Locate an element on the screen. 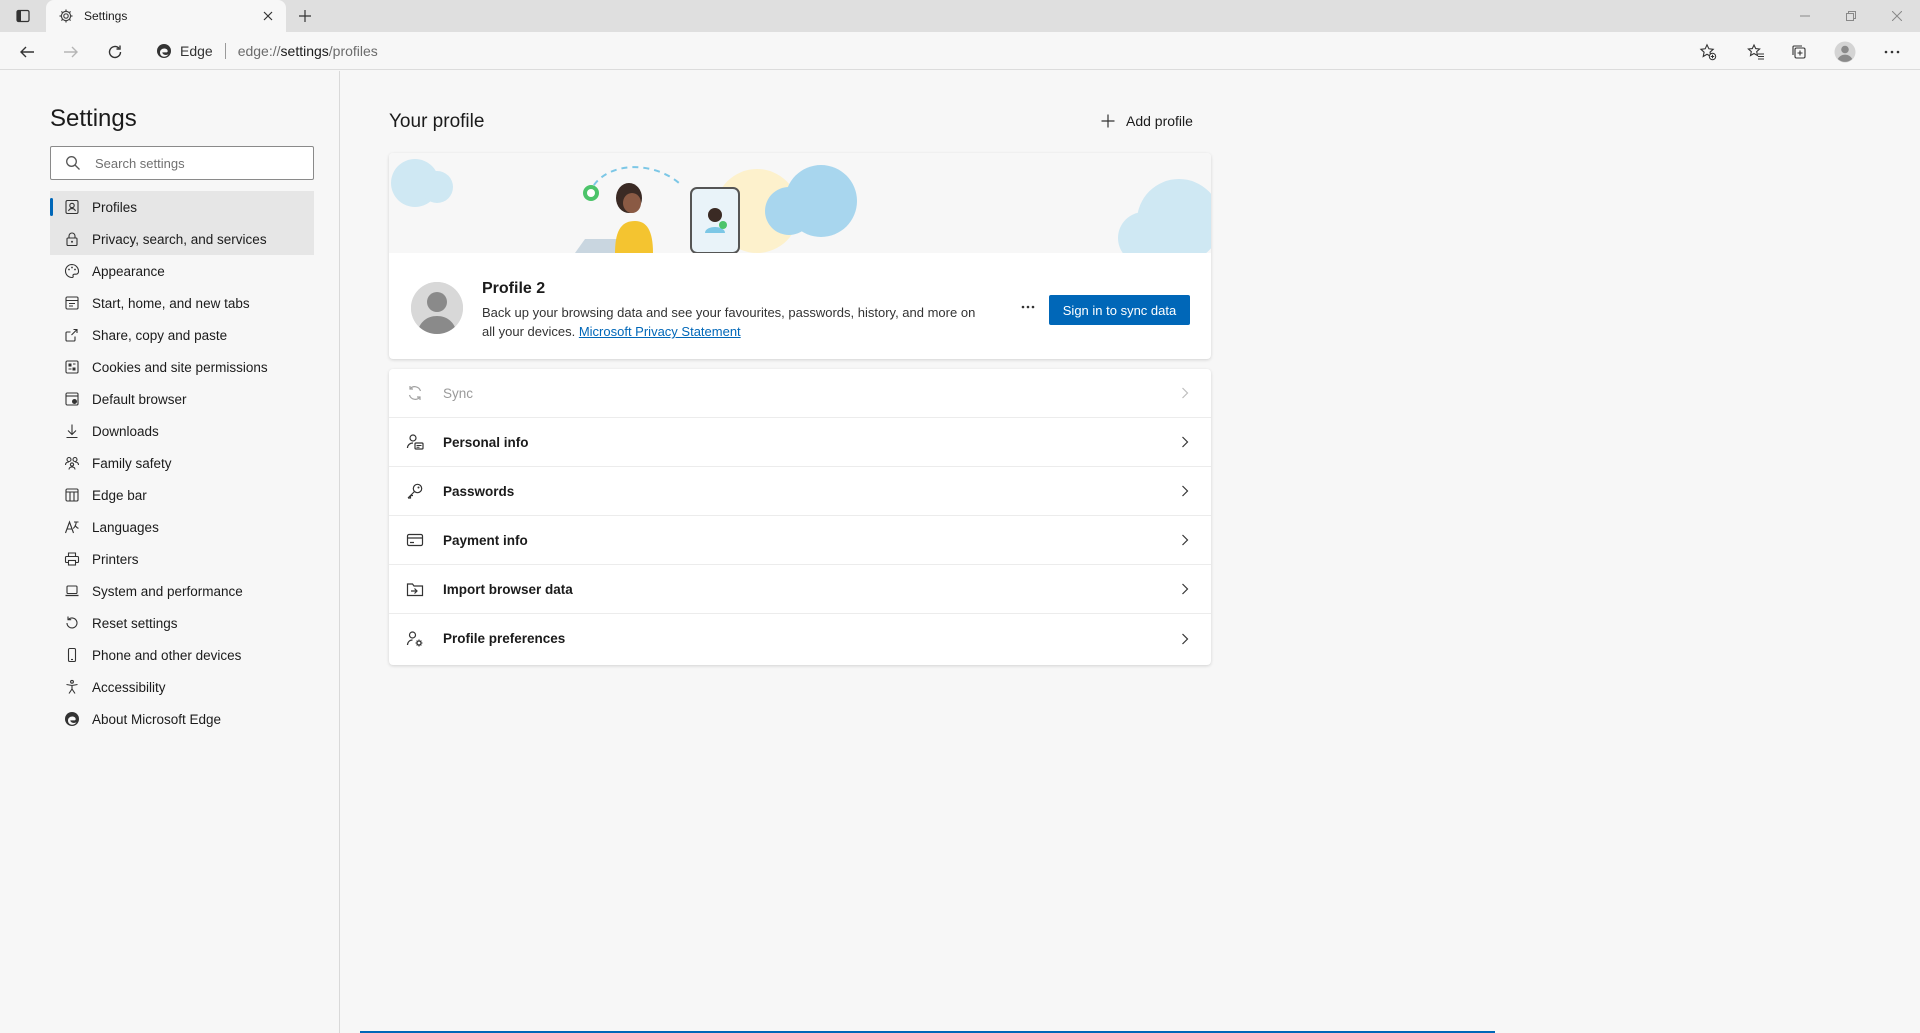 The height and width of the screenshot is (1033, 1920). share-icon is located at coordinates (72, 335).